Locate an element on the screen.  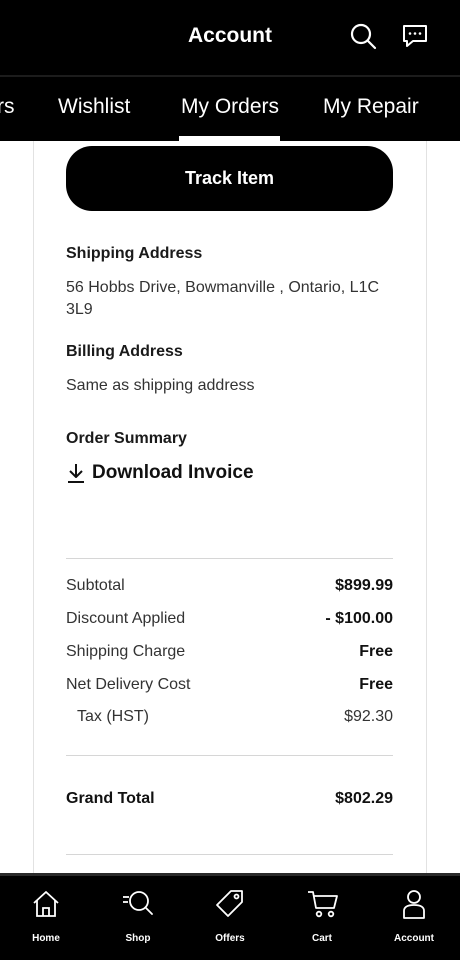
nav-label: Offers is located at coordinates (230, 938).